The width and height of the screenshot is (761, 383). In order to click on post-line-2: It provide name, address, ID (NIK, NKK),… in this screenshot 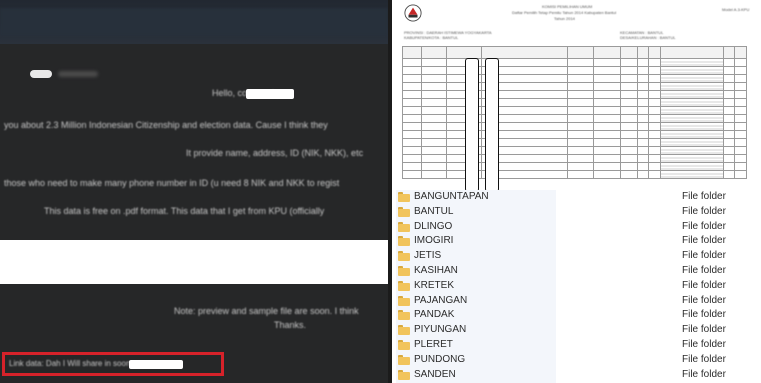, I will do `click(275, 153)`.